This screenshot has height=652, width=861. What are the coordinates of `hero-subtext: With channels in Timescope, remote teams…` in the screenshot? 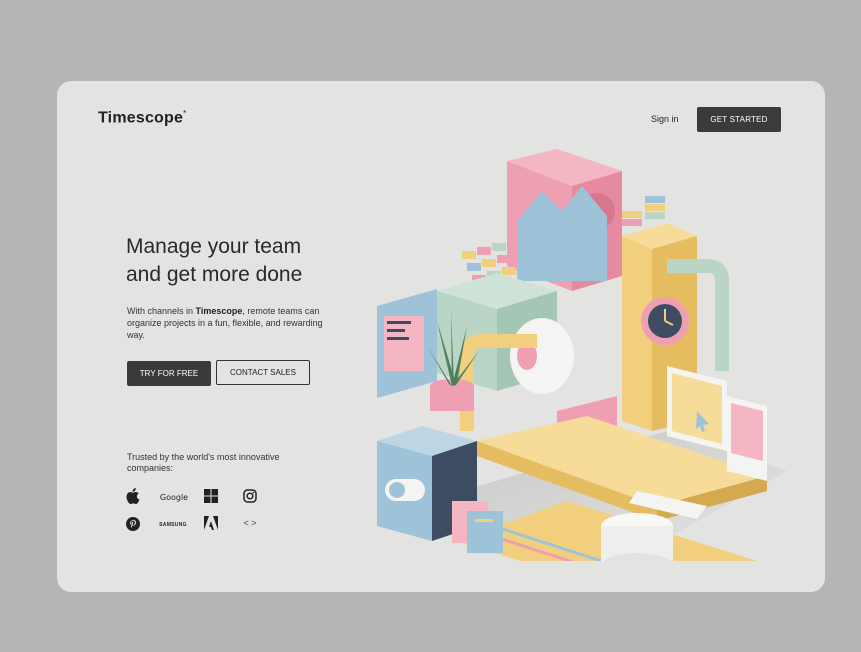 It's located at (227, 323).